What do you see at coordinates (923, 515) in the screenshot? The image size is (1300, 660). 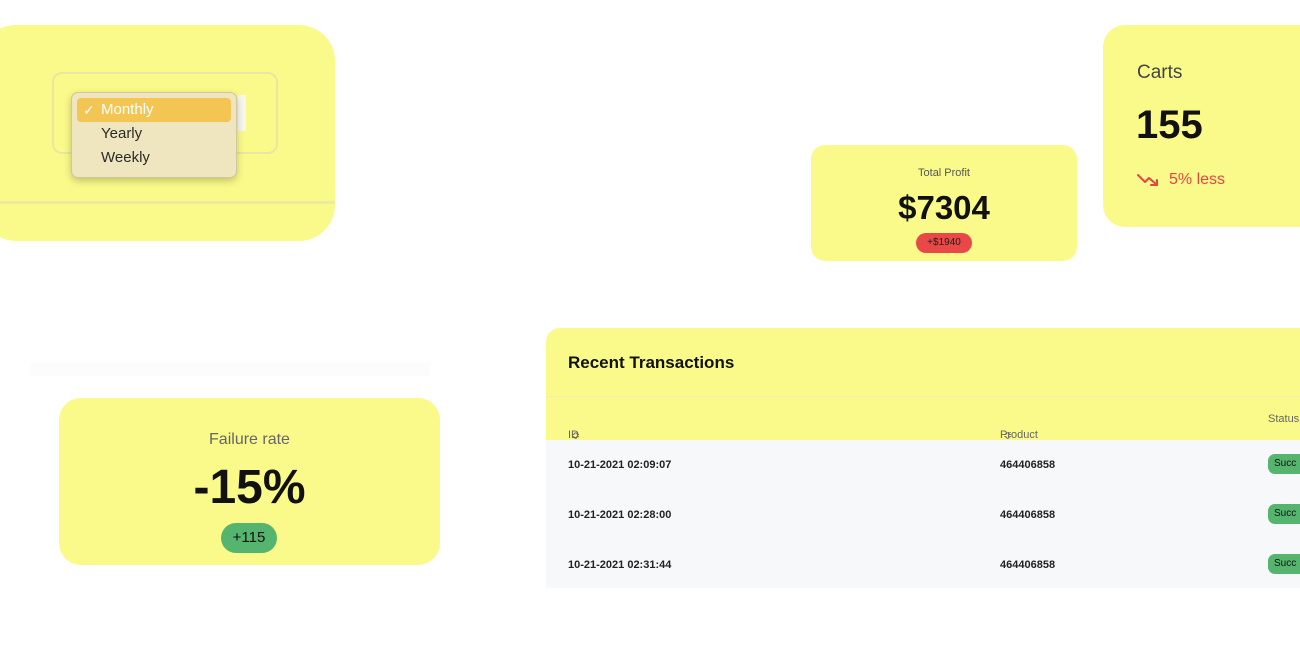 I see `table-row: 10-21-2021 02:28:00 464406858 Succ` at bounding box center [923, 515].